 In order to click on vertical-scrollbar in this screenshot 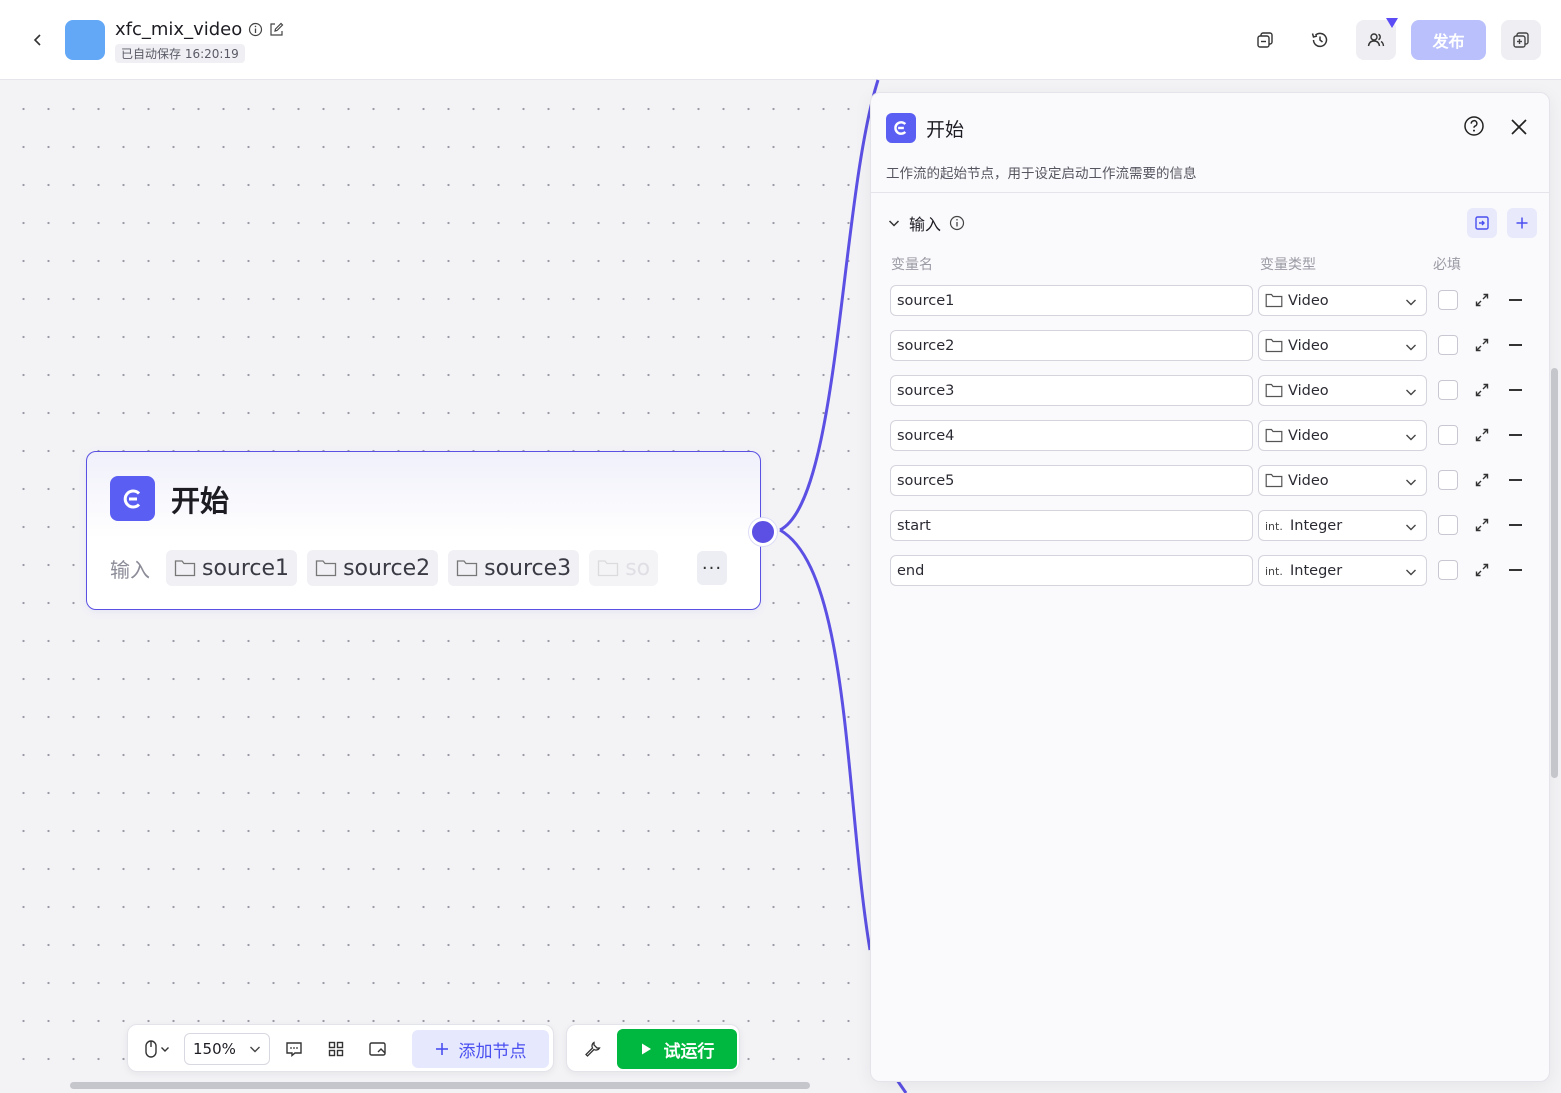, I will do `click(1554, 573)`.